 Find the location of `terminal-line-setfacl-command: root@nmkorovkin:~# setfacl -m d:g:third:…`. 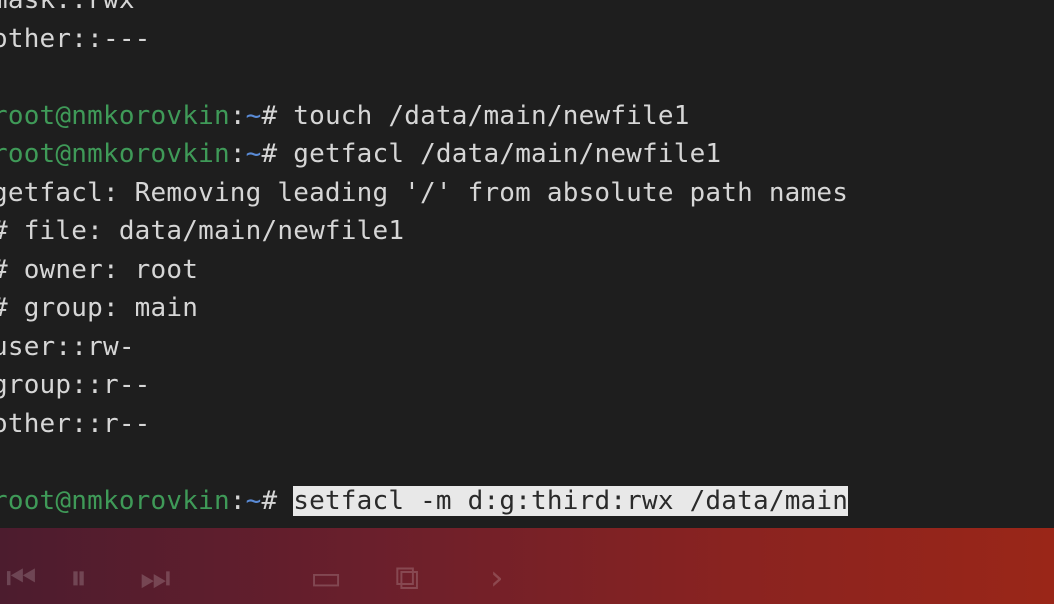

terminal-line-setfacl-command: root@nmkorovkin:~# setfacl -m d:g:third:… is located at coordinates (424, 501).